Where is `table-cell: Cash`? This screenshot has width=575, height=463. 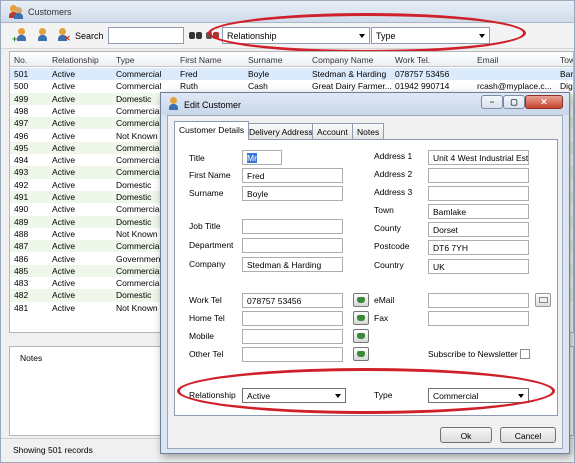
table-cell: Cash is located at coordinates (258, 86).